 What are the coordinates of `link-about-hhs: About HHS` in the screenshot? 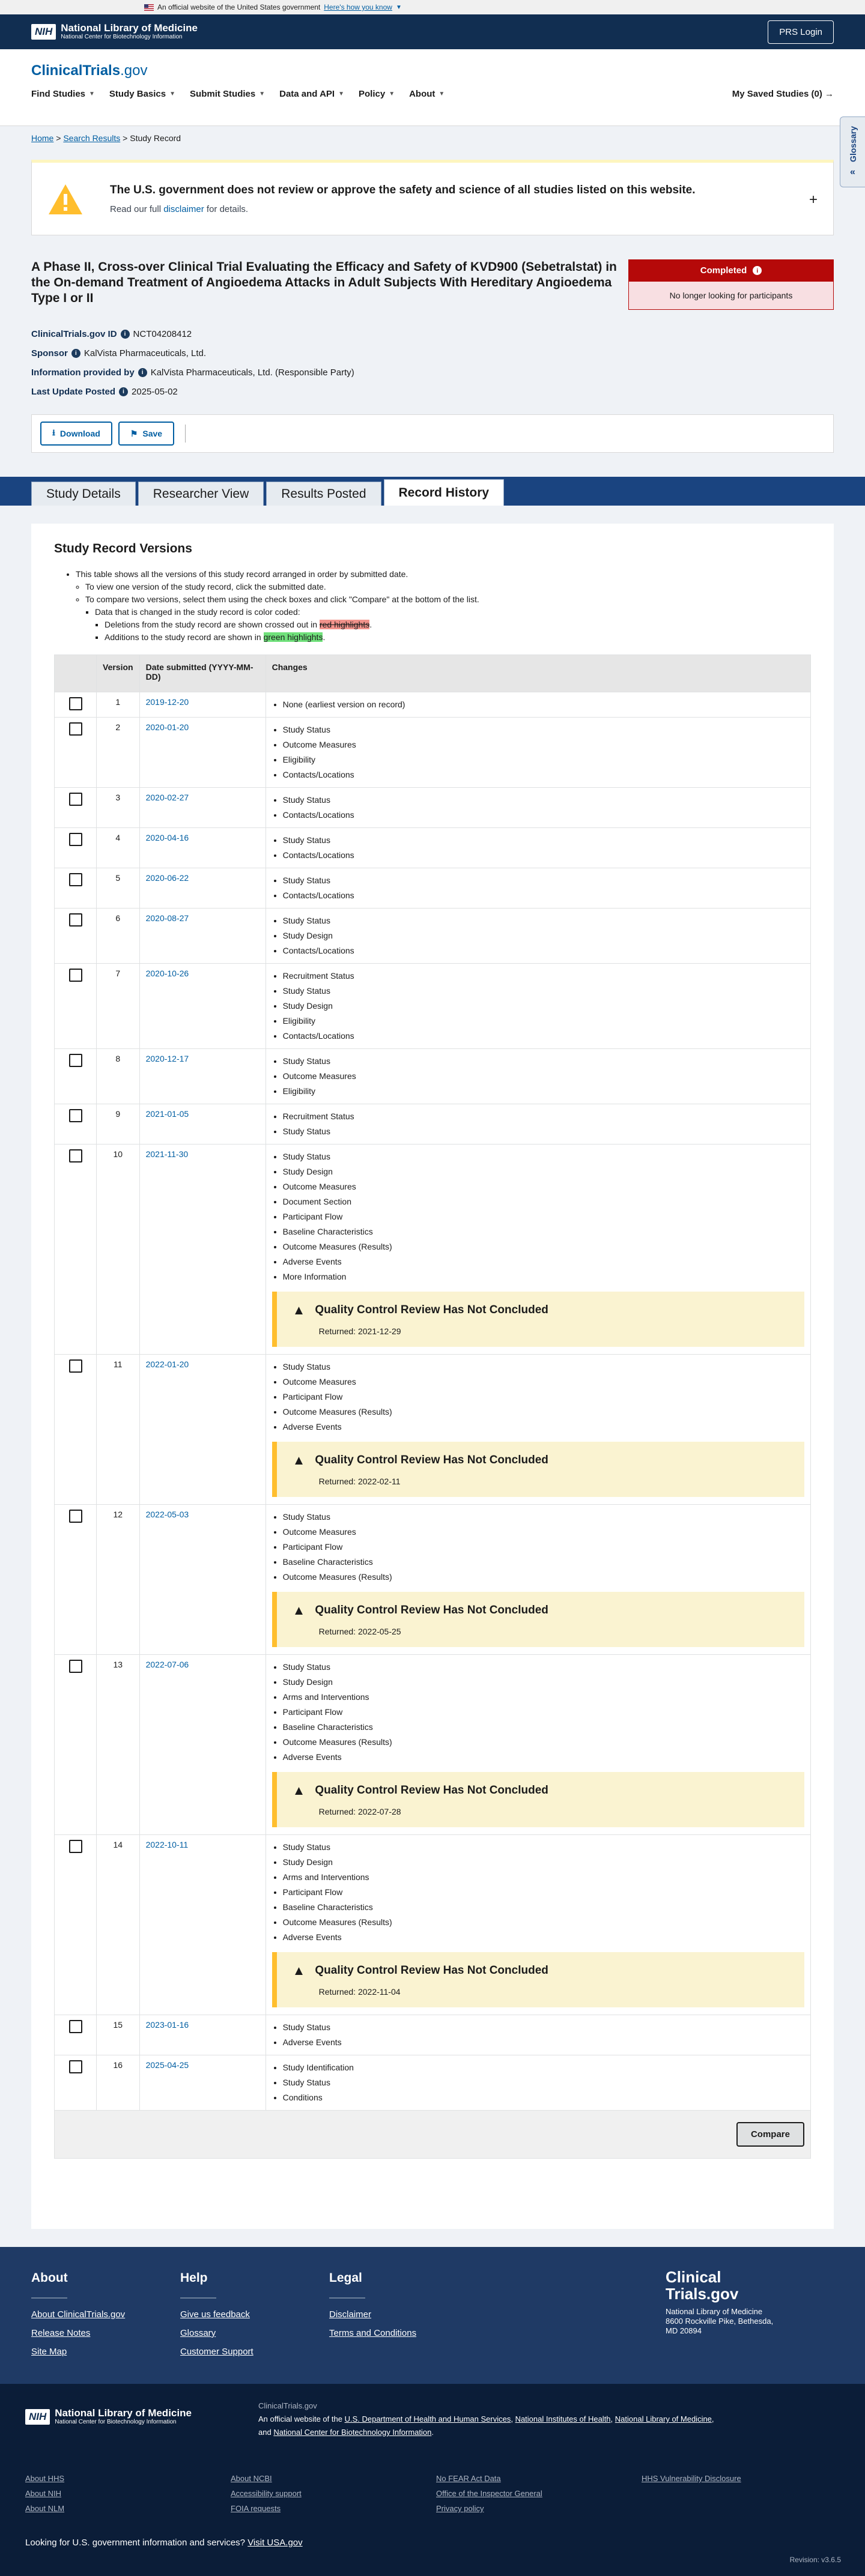 It's located at (128, 2478).